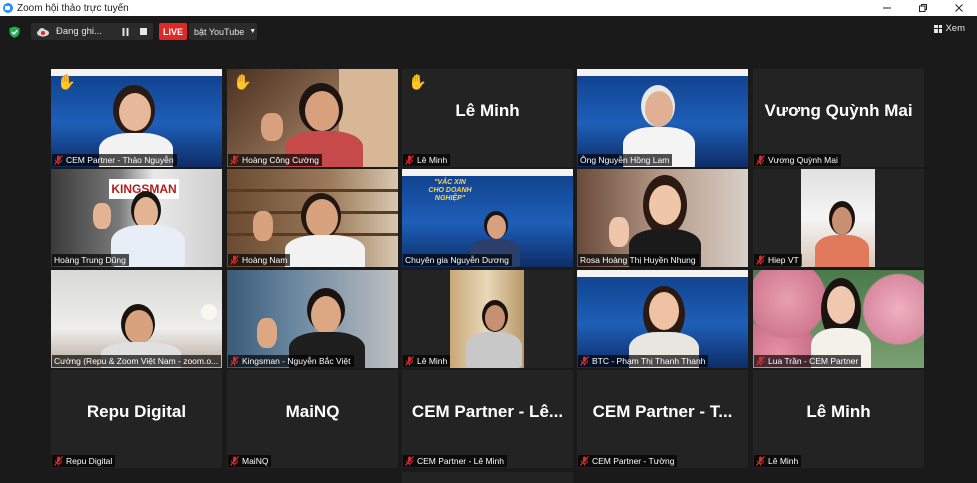 The height and width of the screenshot is (483, 977). I want to click on participant-name: Hoàng Công Cường, so click(280, 160).